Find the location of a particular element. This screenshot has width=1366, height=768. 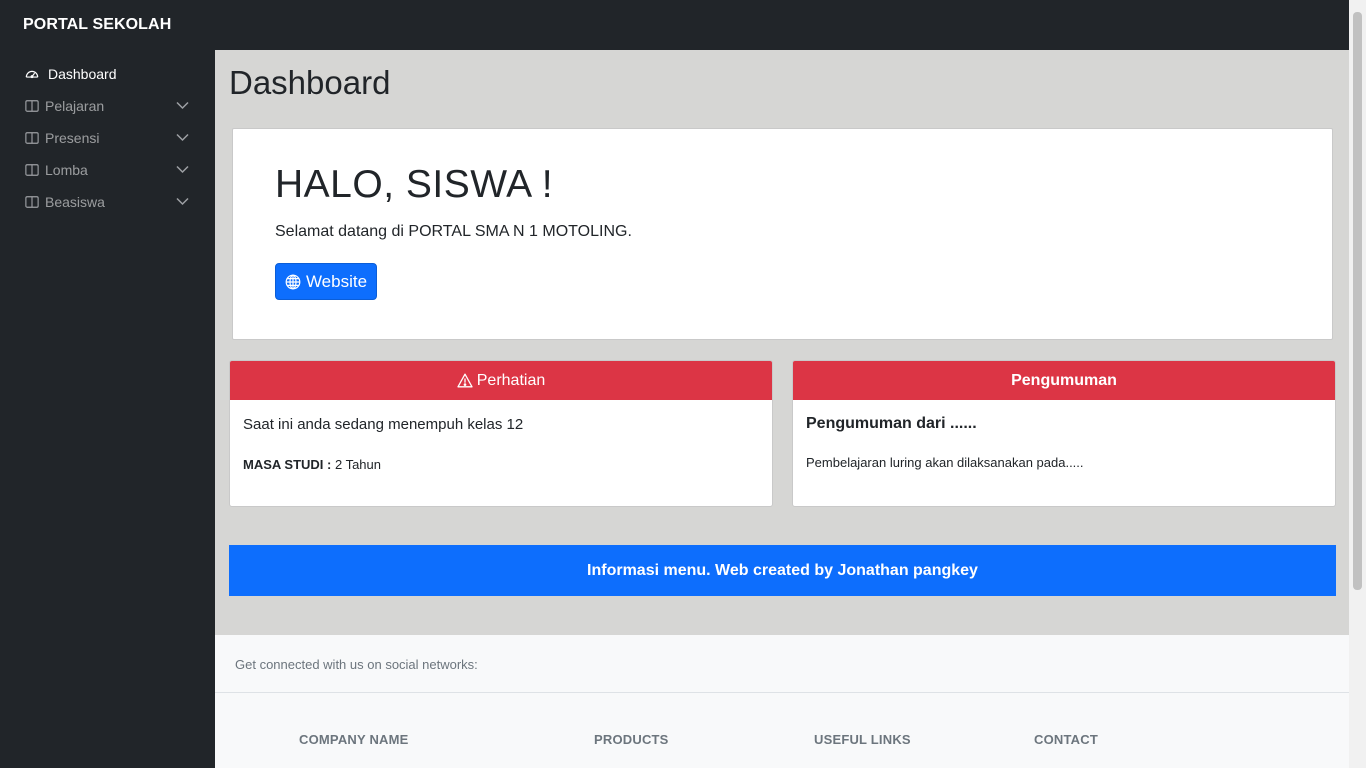

top-navbar: PORTAL SEKOLAH is located at coordinates (674, 25).